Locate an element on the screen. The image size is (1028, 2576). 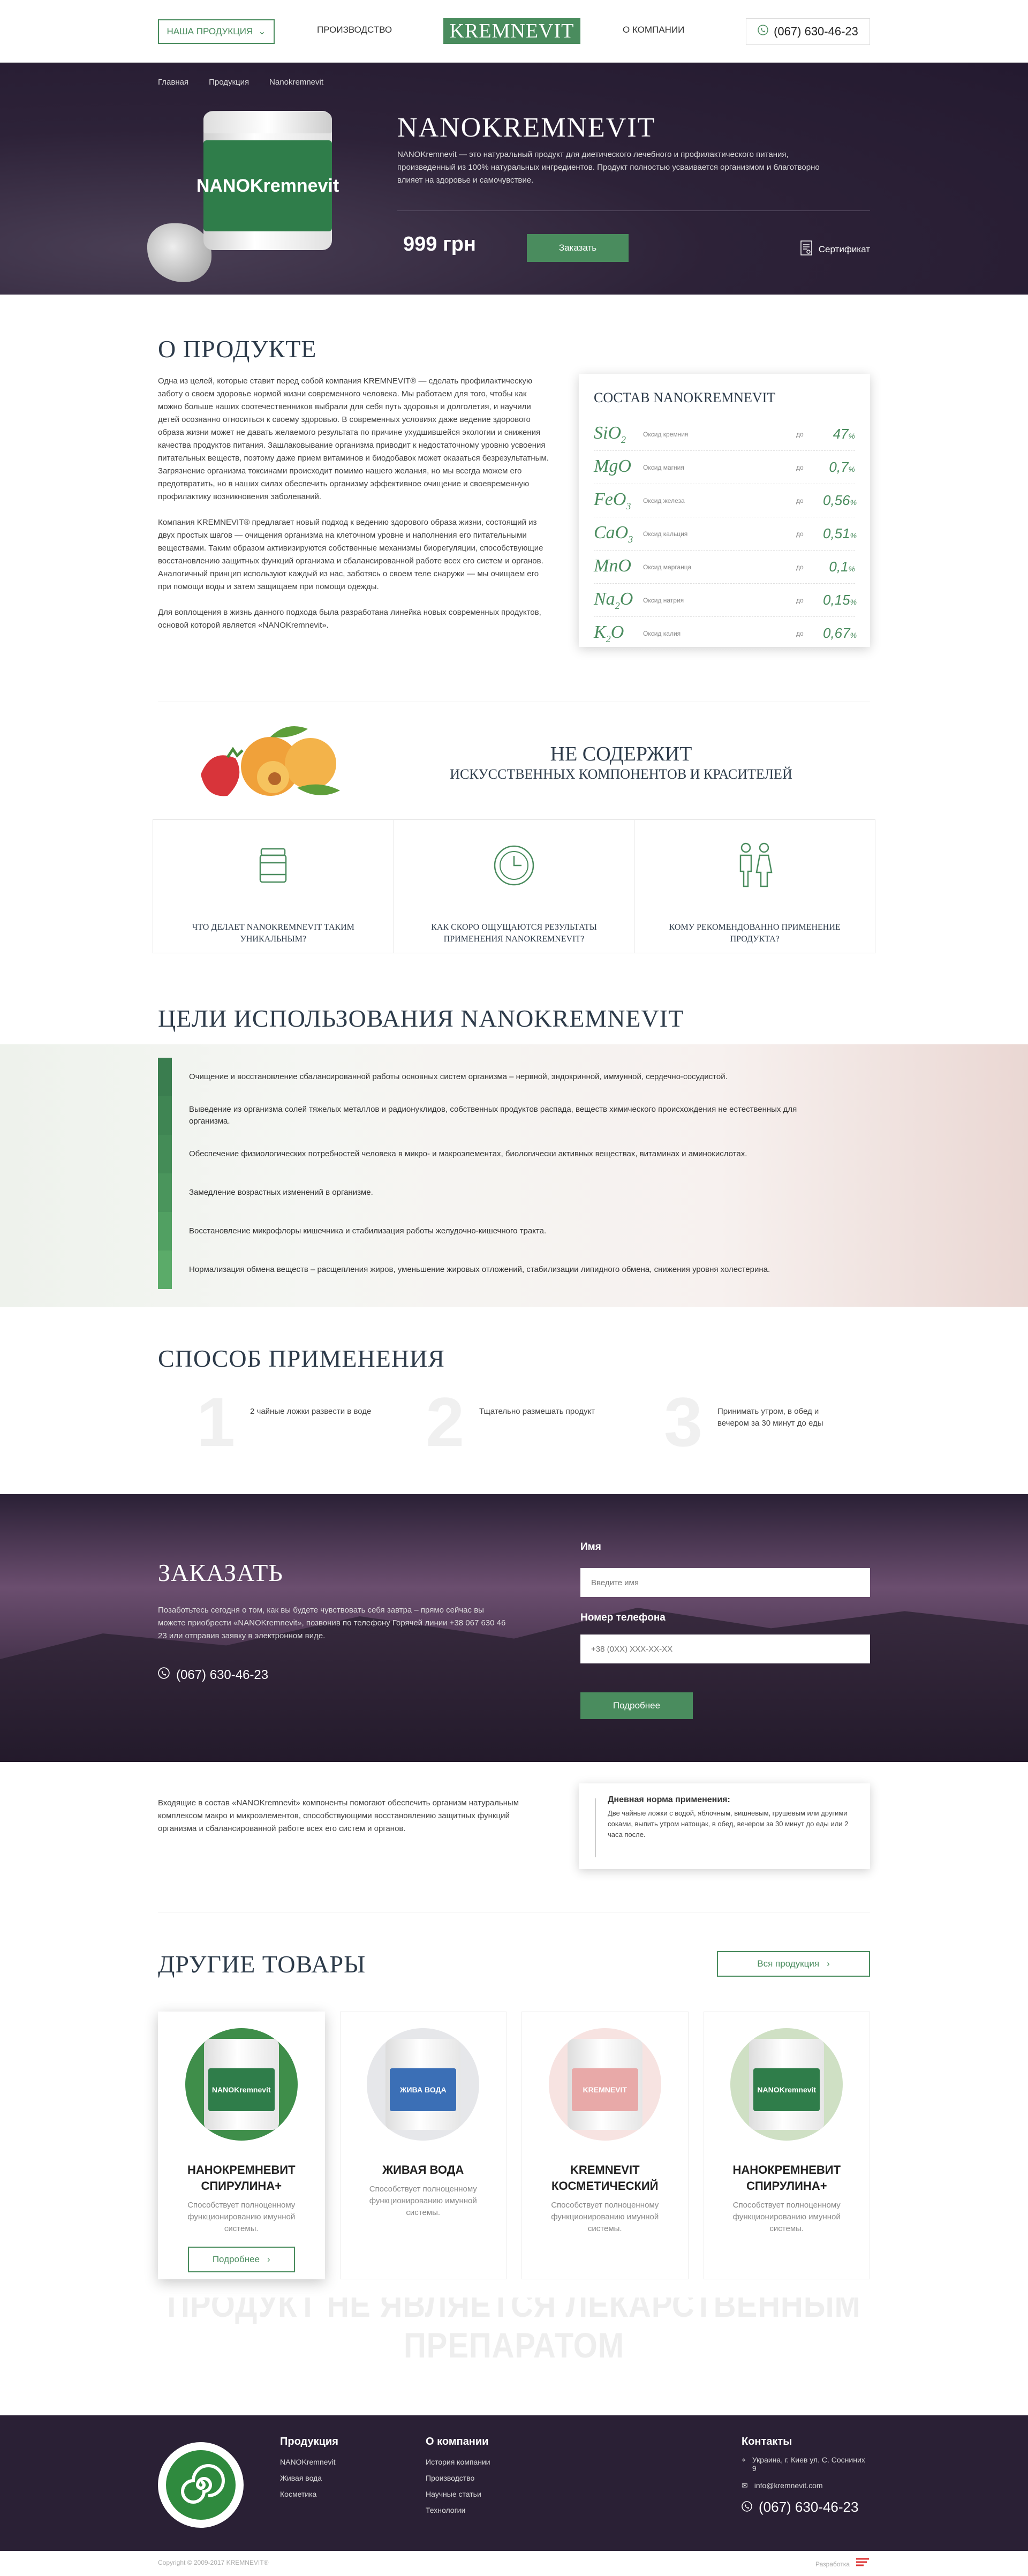
site-logo: KREMNEVIT is located at coordinates (511, 31).